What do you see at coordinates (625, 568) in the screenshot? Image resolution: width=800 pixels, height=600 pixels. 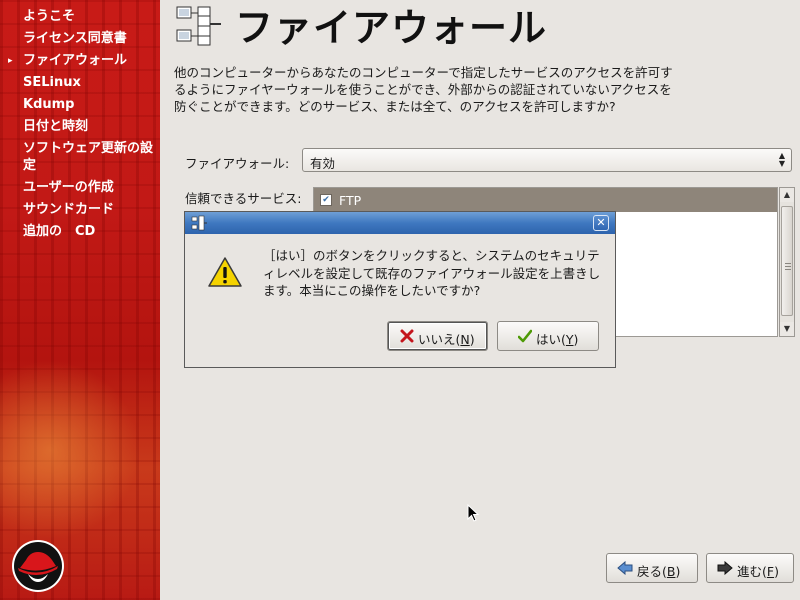 I see `arrow-left-icon` at bounding box center [625, 568].